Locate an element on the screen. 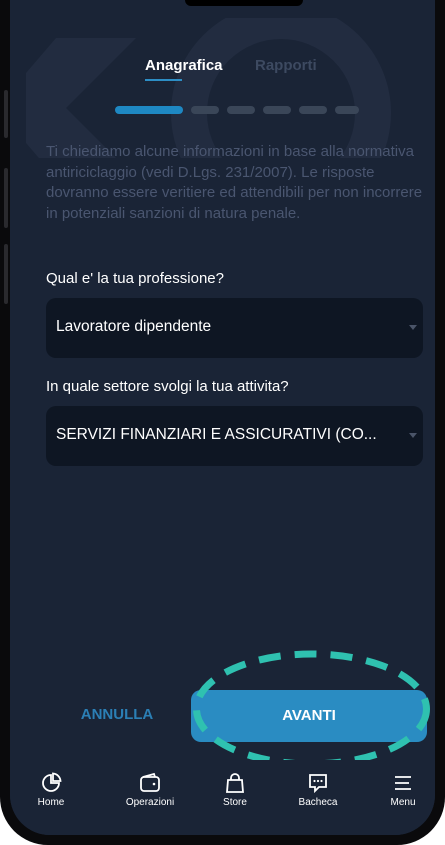 This screenshot has height=845, width=445. nav-bacheca: Bacheca is located at coordinates (318, 790).